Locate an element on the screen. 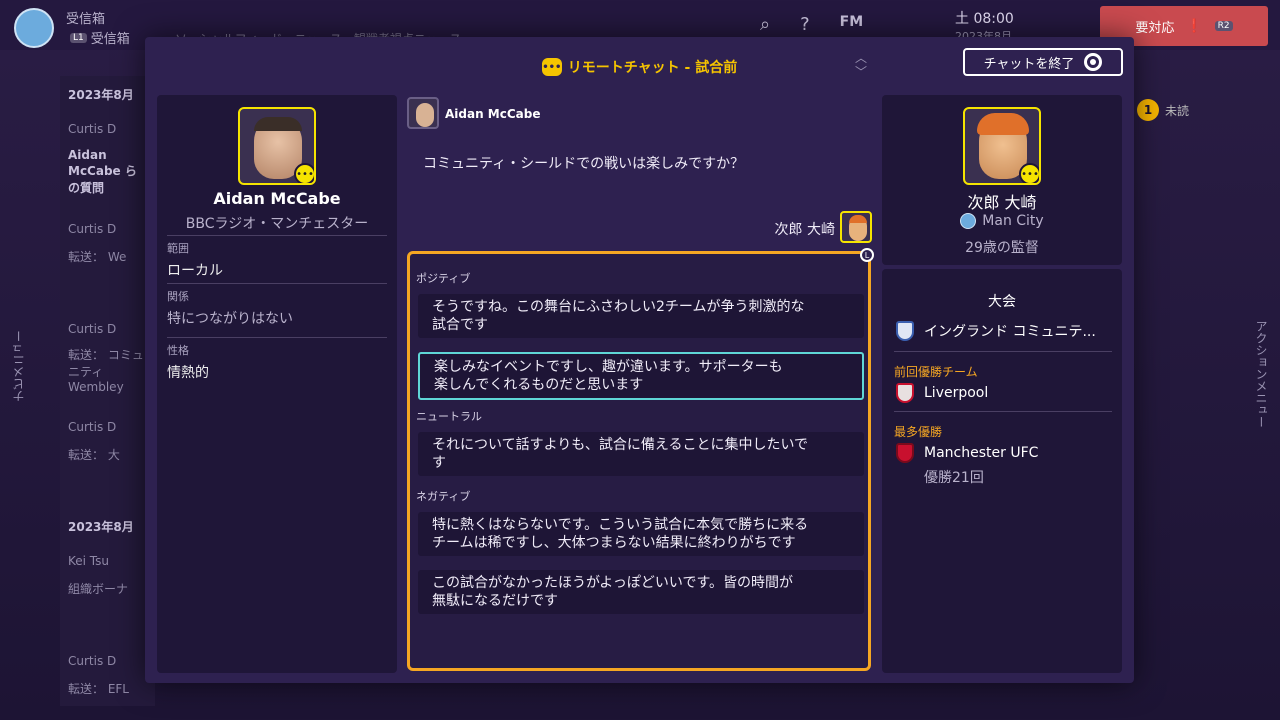  unread-label: 未読 is located at coordinates (1177, 110).